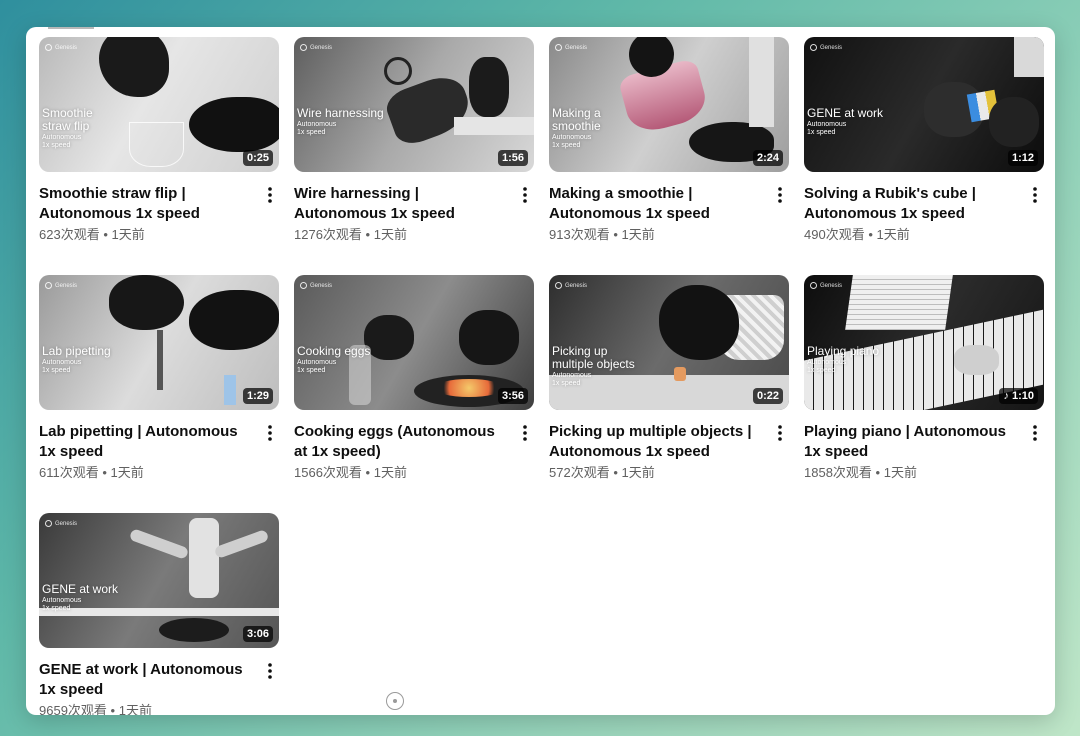 The height and width of the screenshot is (736, 1080). Describe the element at coordinates (911, 442) in the screenshot. I see `video-title: Playing piano | Autonomous 1x speed` at that location.